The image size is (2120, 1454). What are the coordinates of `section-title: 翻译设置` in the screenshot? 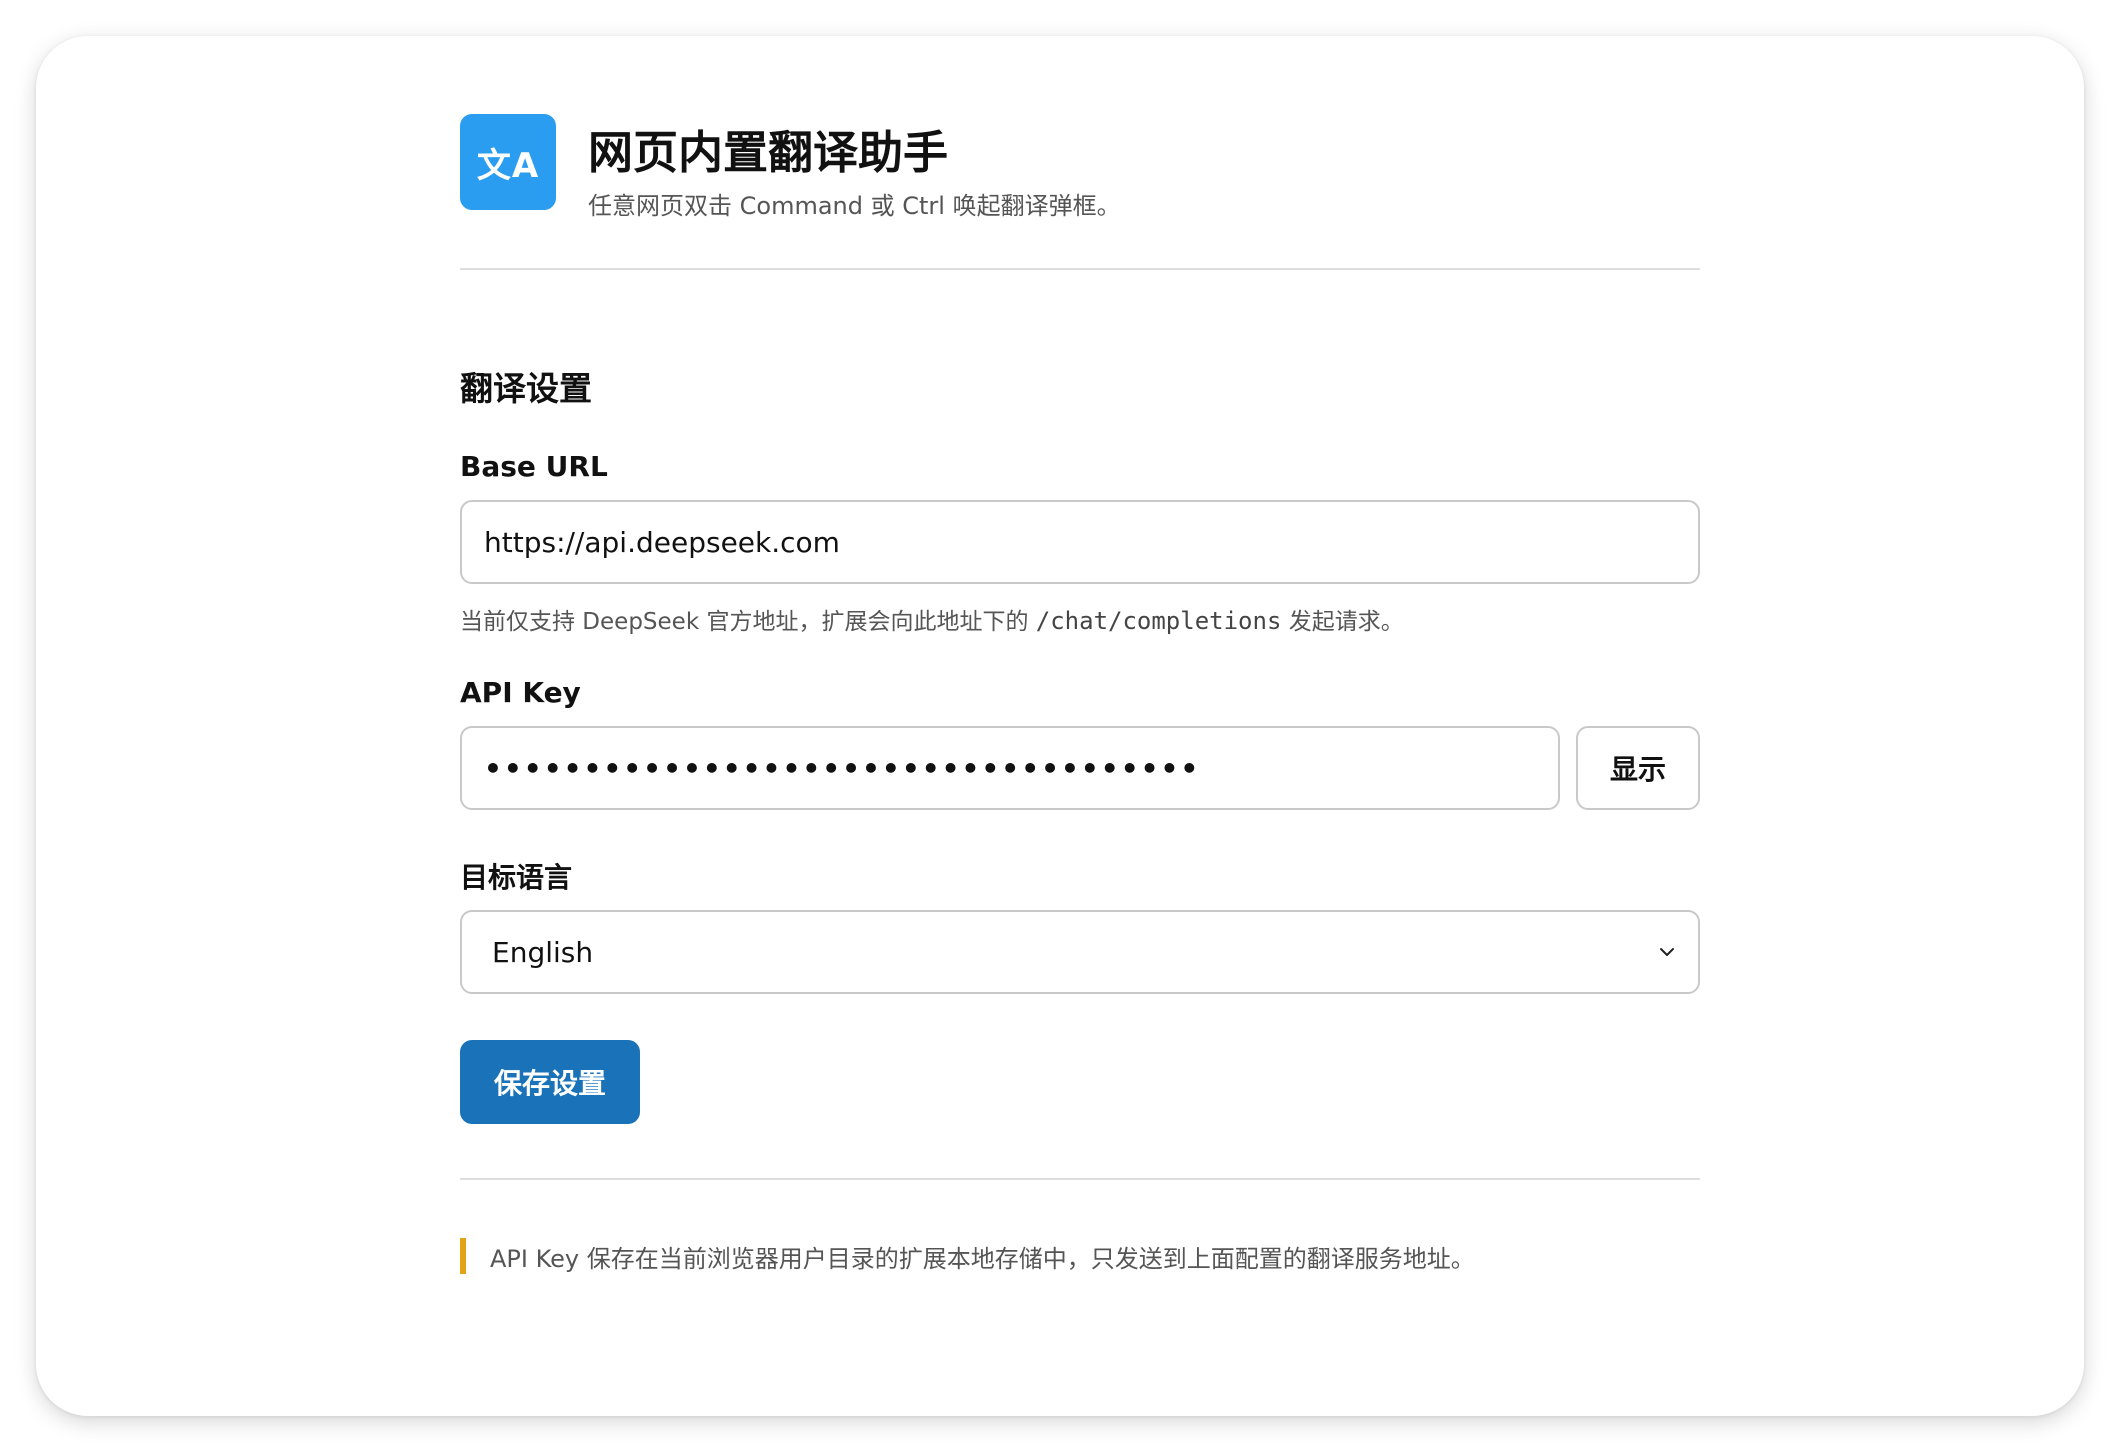 It's located at (526, 388).